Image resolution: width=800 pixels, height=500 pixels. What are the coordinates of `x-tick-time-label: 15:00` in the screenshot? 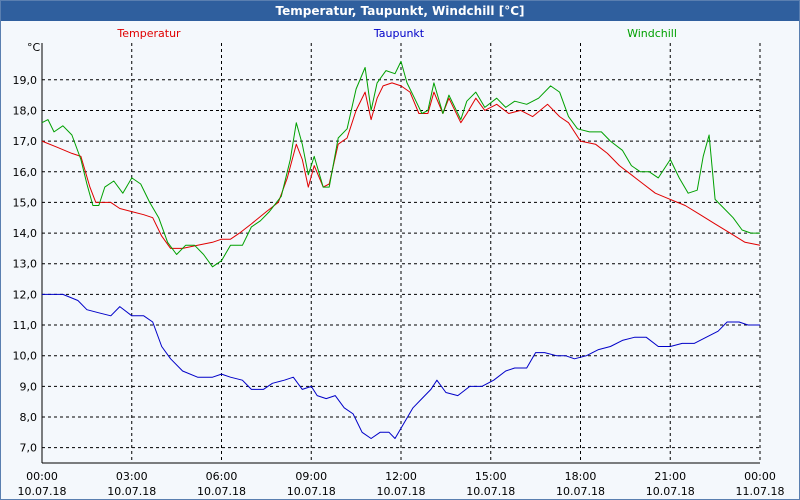 It's located at (491, 476).